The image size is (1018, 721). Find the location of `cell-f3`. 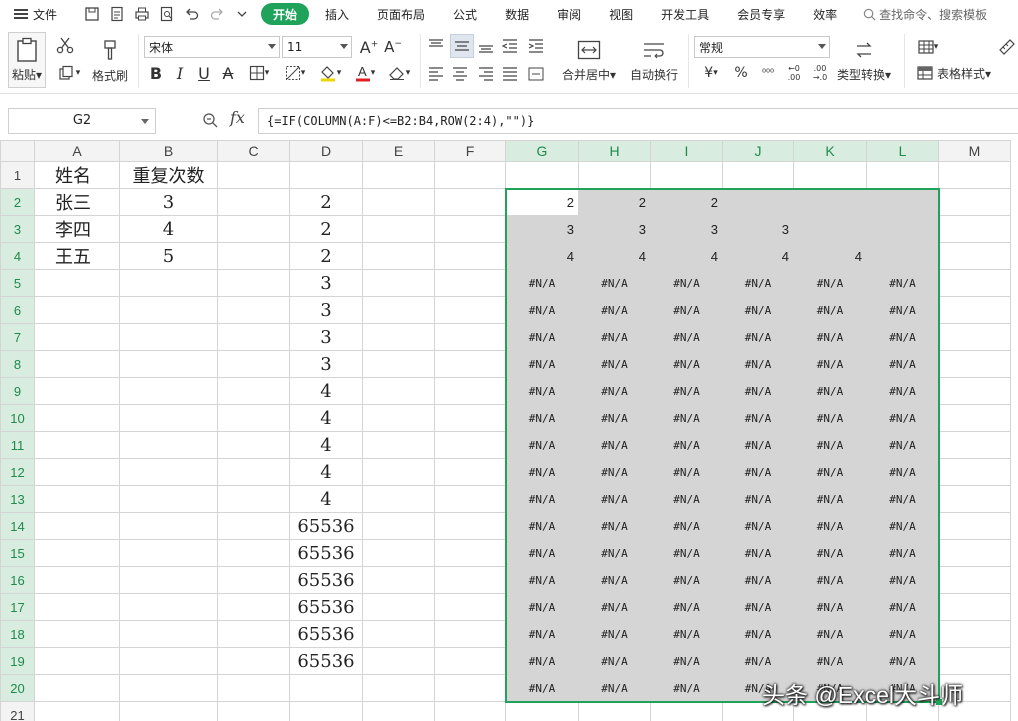

cell-f3 is located at coordinates (470, 229).